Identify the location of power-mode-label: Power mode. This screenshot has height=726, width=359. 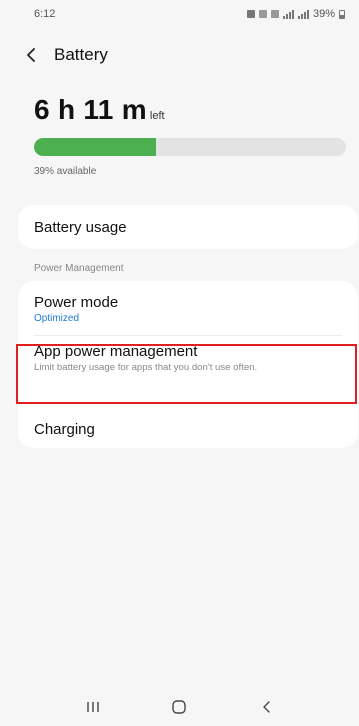
(76, 302).